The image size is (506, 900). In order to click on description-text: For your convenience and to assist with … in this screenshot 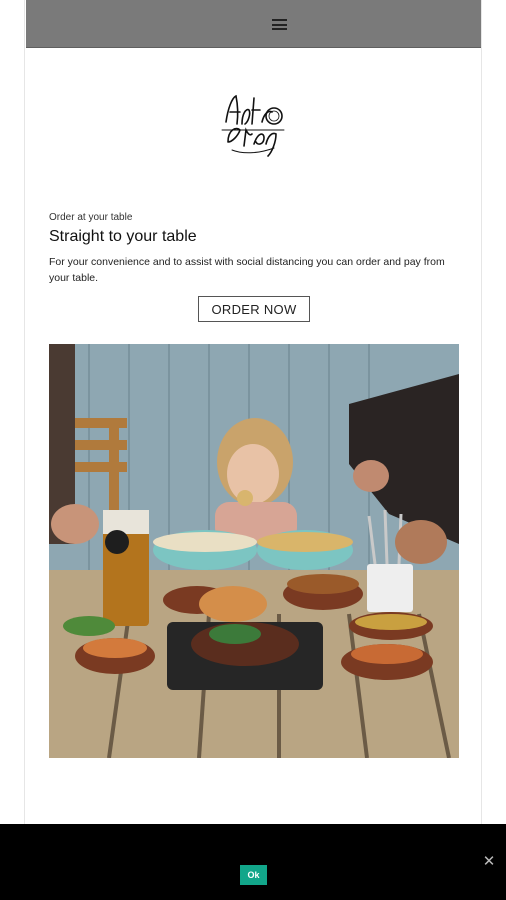, I will do `click(247, 270)`.